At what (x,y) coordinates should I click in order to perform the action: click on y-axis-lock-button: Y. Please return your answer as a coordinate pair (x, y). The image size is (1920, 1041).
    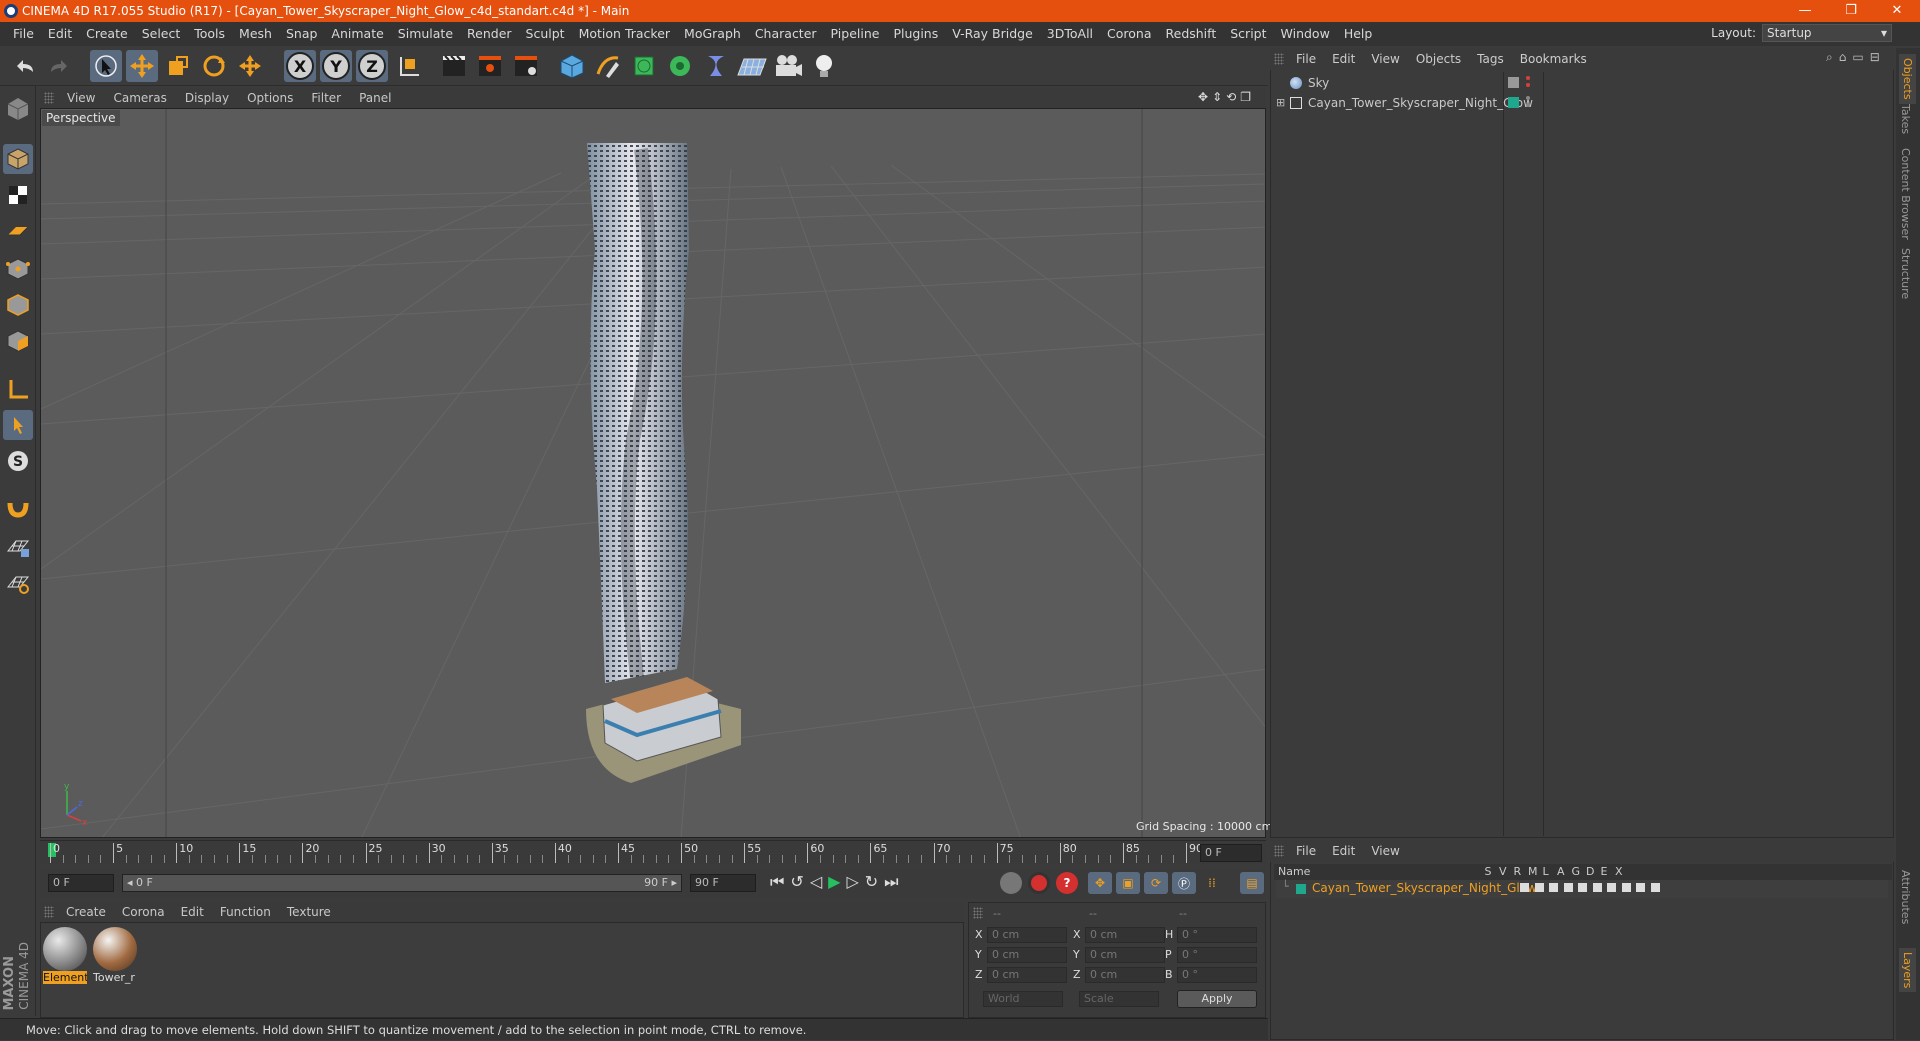
    Looking at the image, I should click on (336, 66).